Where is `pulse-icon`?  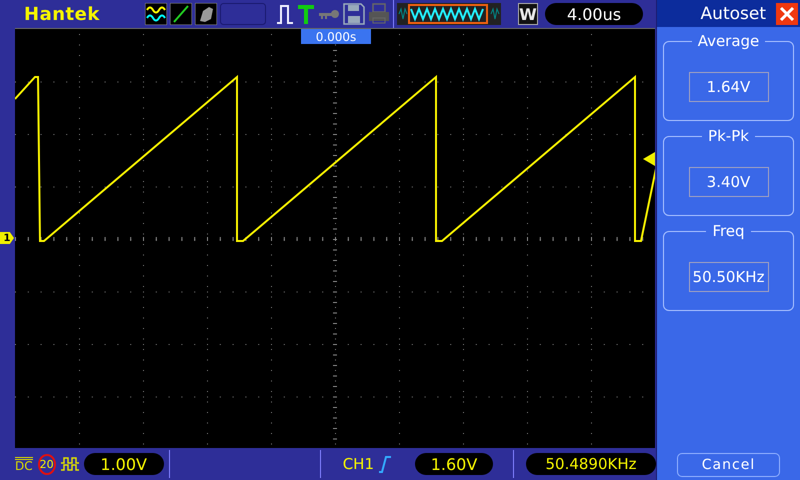
pulse-icon is located at coordinates (285, 14).